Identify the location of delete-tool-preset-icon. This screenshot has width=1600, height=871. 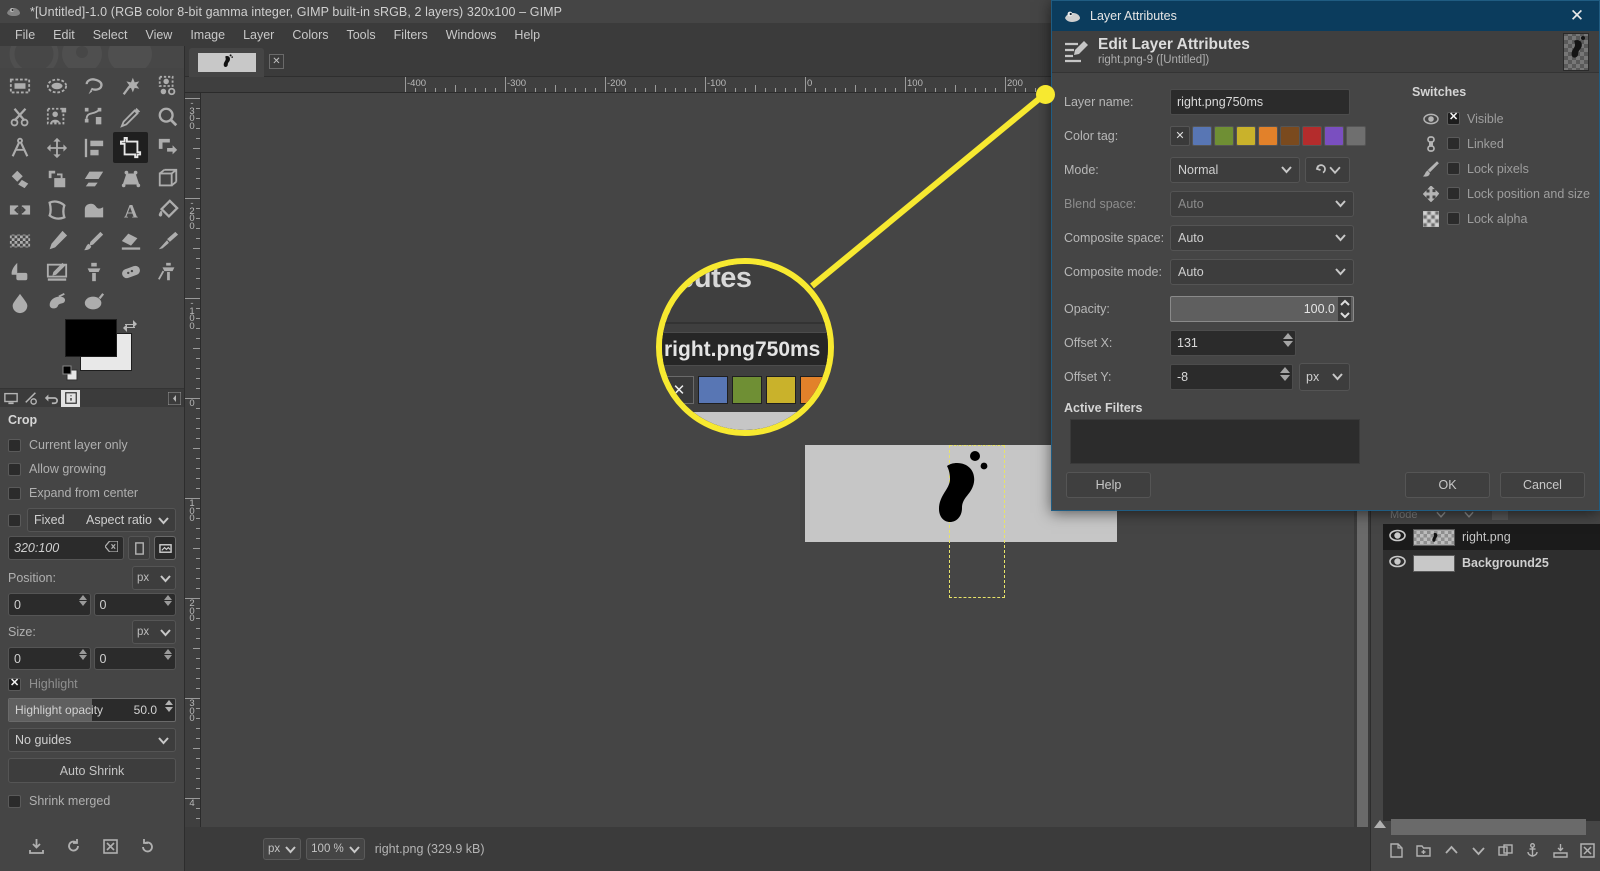
(110, 848).